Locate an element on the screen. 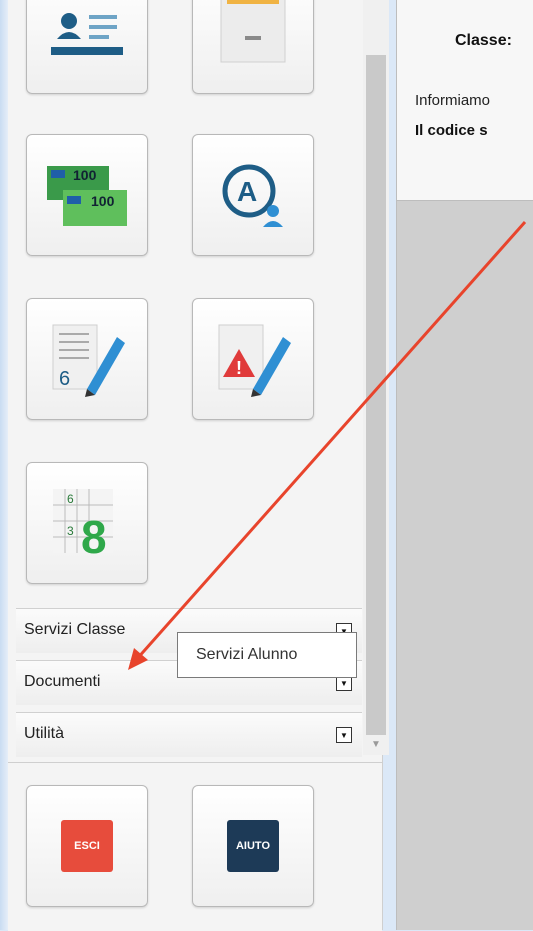 Image resolution: width=533 pixels, height=931 pixels. user-a-tile: A is located at coordinates (253, 195).